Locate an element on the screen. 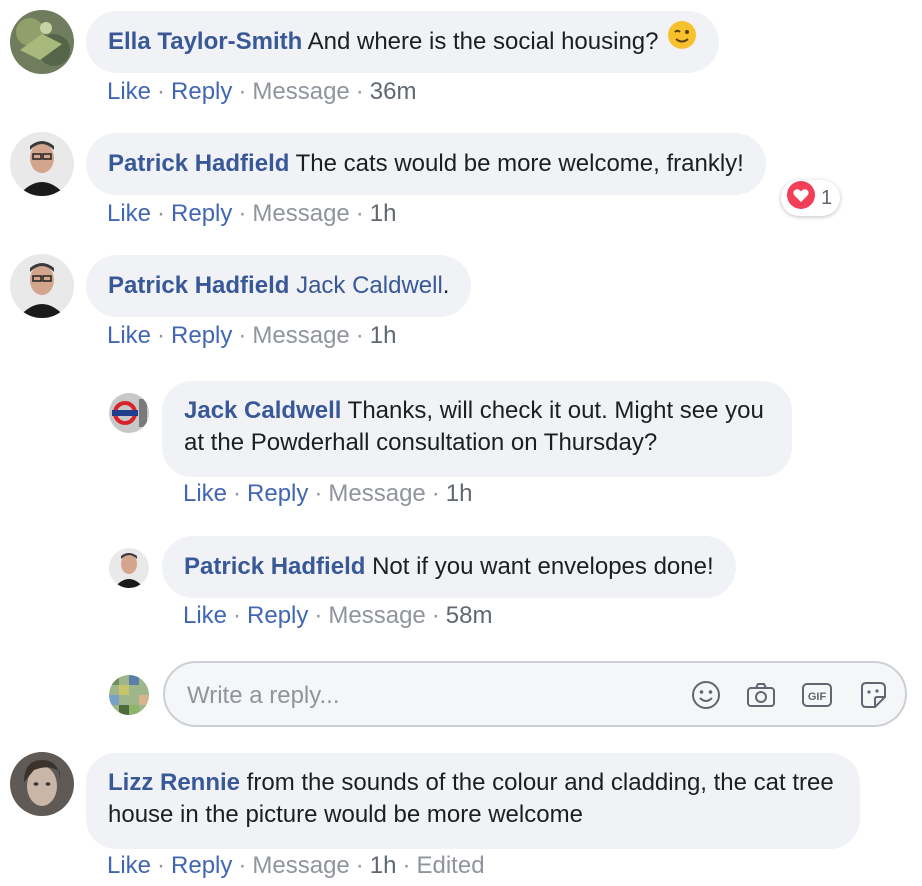 This screenshot has width=922, height=886. gif-icon: GIF is located at coordinates (817, 695).